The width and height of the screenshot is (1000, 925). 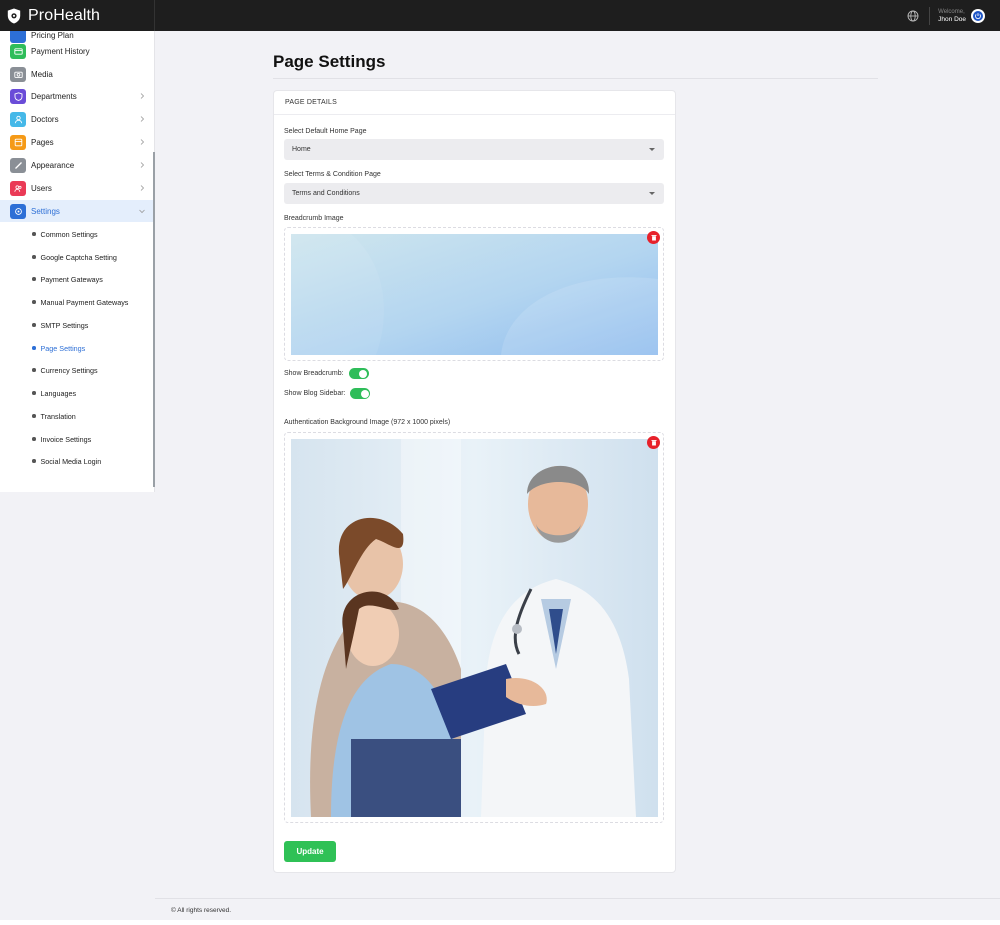 I want to click on submenu-item-page-settings: Page Settings, so click(x=77, y=348).